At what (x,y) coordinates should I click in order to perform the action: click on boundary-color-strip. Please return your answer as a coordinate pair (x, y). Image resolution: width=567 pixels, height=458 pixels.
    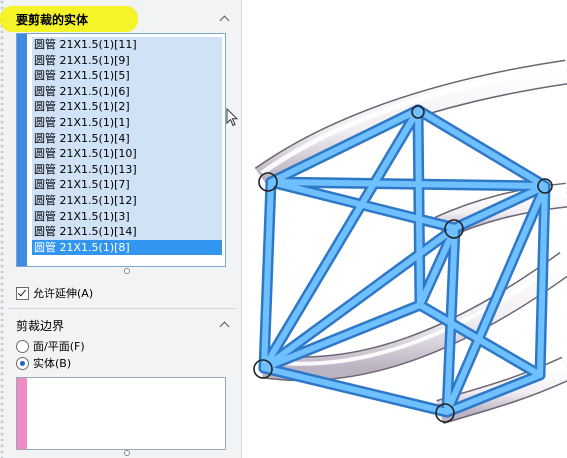
    Looking at the image, I should click on (22, 413).